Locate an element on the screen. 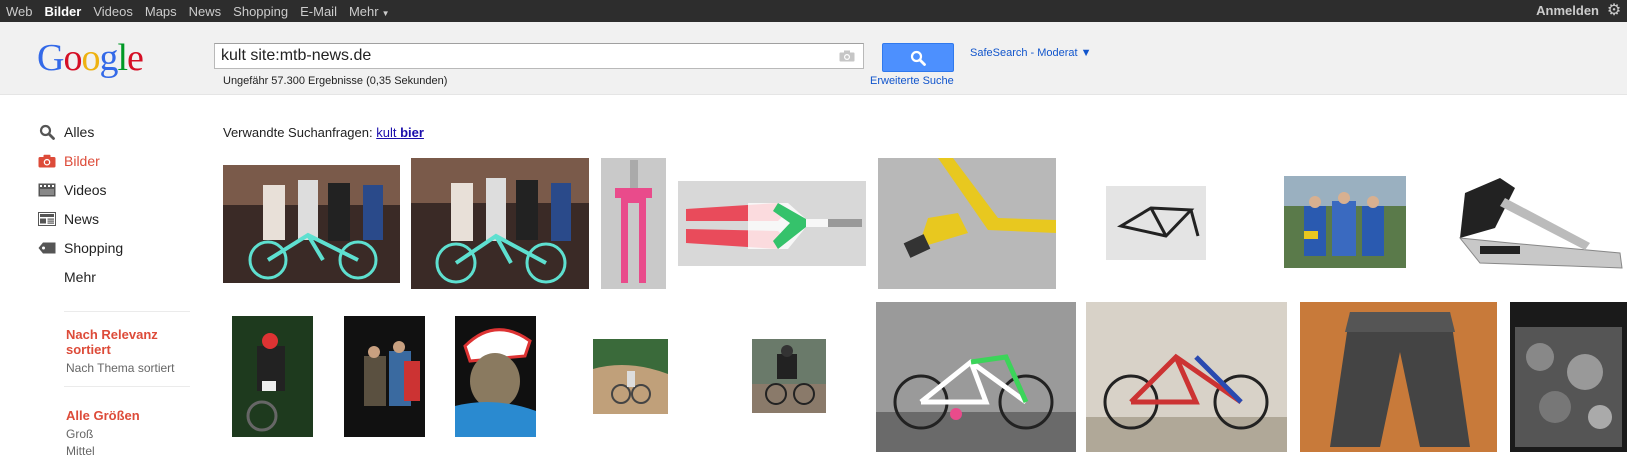  sidebar-item-alles: Alles is located at coordinates (66, 132).